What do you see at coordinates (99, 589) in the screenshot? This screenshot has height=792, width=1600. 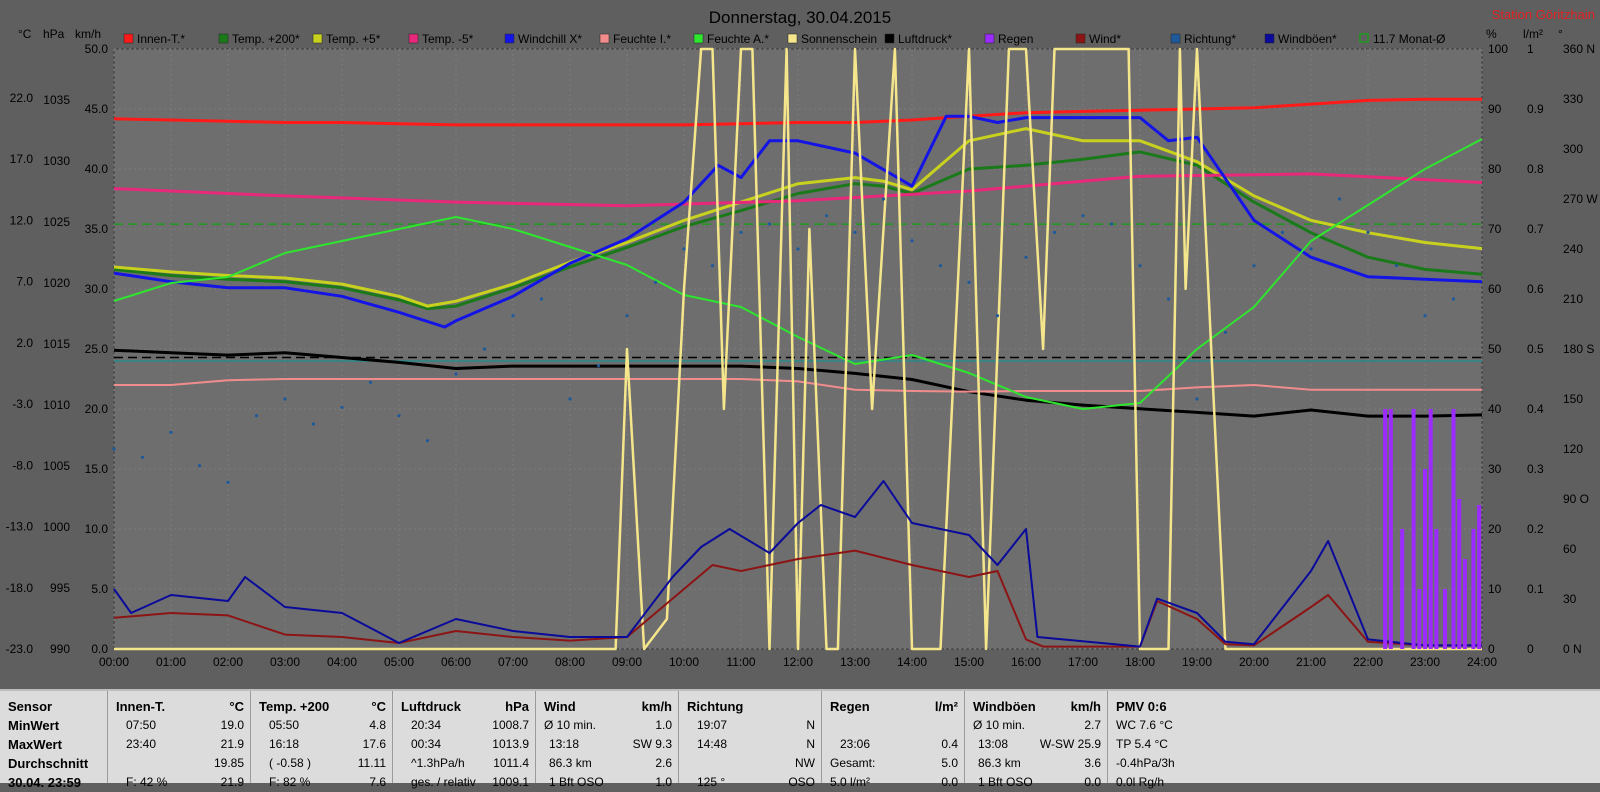 I see `y-tick-label: 5.0` at bounding box center [99, 589].